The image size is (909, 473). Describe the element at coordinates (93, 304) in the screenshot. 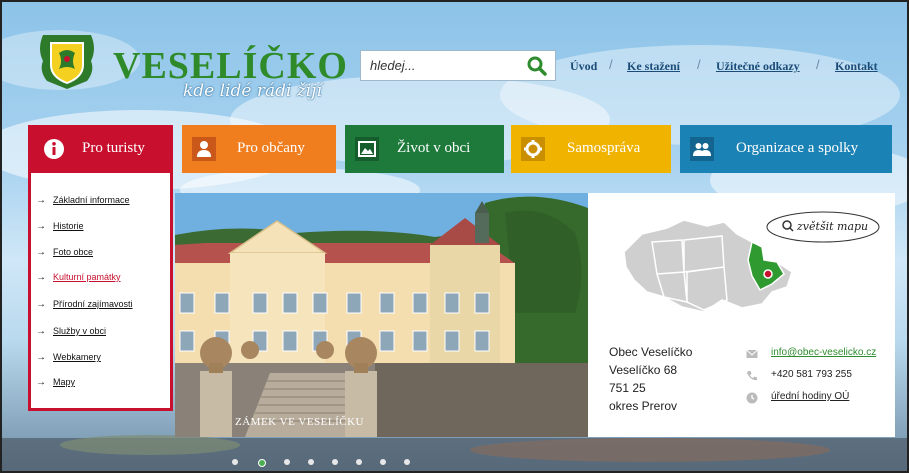

I see `dropdown-item-prirodni-zajimavosti: Přírodní zajímavosti` at that location.